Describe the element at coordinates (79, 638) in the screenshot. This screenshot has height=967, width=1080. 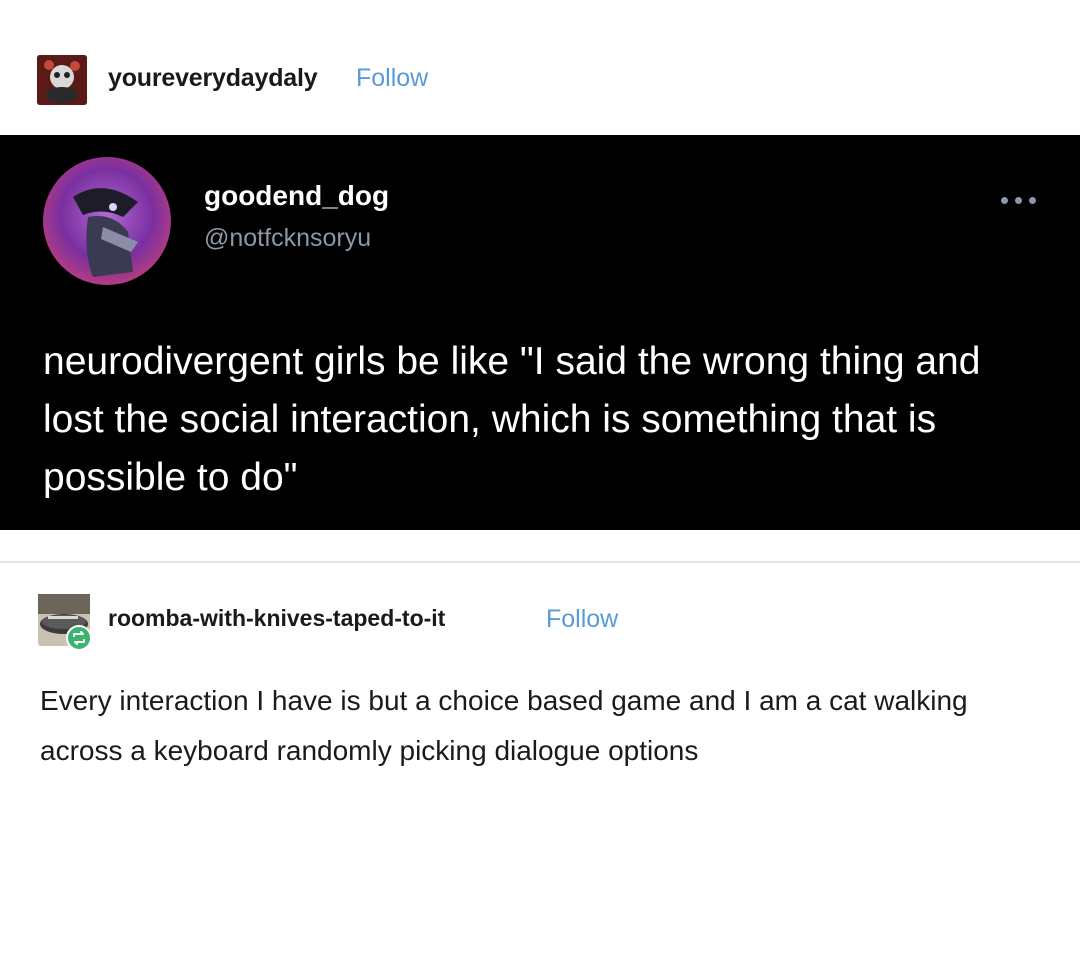
I see `reblog-icon` at that location.